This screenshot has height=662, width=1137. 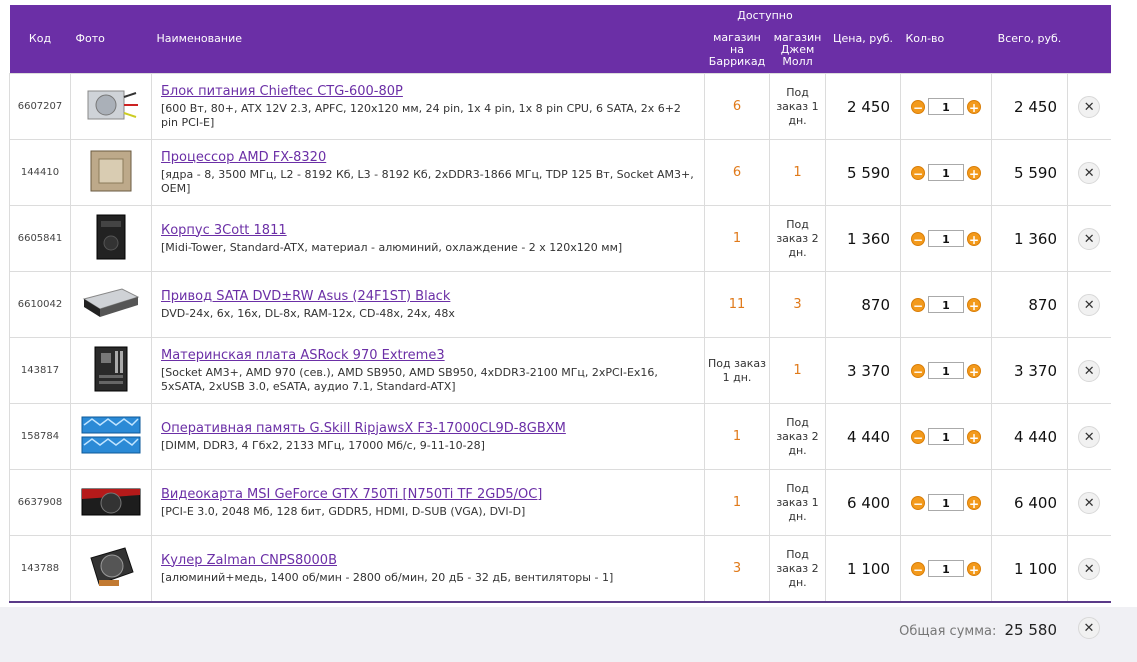 What do you see at coordinates (797, 172) in the screenshot?
I see `stock-jem-moll: 1` at bounding box center [797, 172].